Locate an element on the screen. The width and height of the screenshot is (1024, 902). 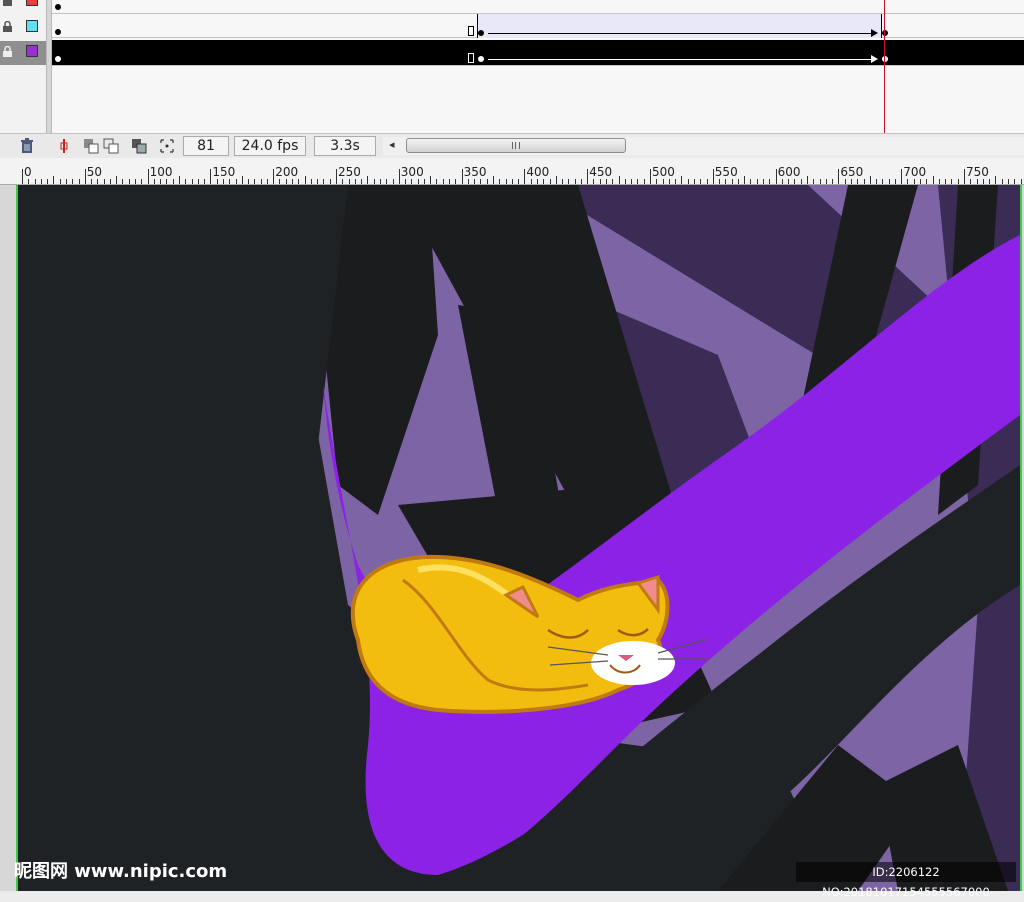
frame-rate-field: 24.0 fps is located at coordinates (270, 146).